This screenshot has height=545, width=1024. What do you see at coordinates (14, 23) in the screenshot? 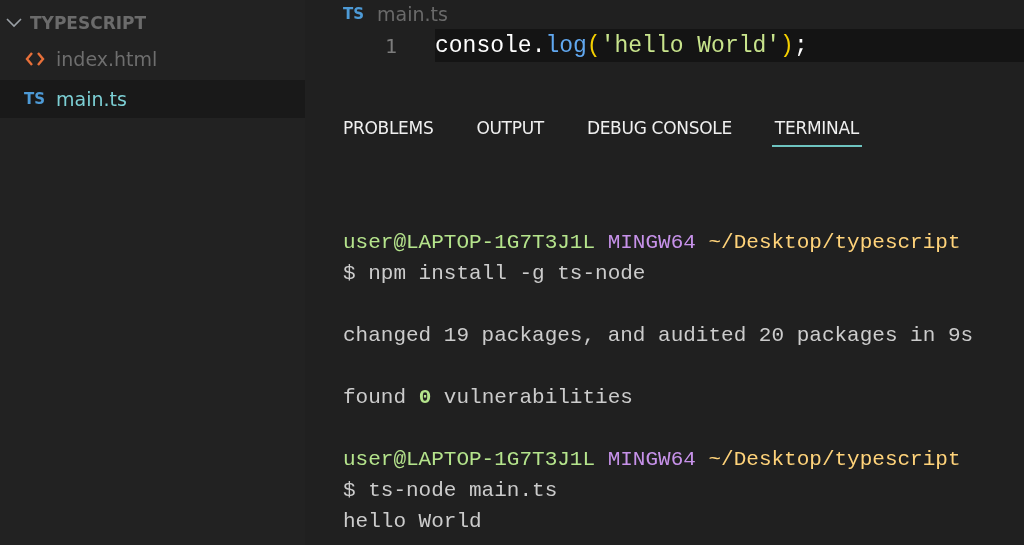
I see `chevron-icon` at bounding box center [14, 23].